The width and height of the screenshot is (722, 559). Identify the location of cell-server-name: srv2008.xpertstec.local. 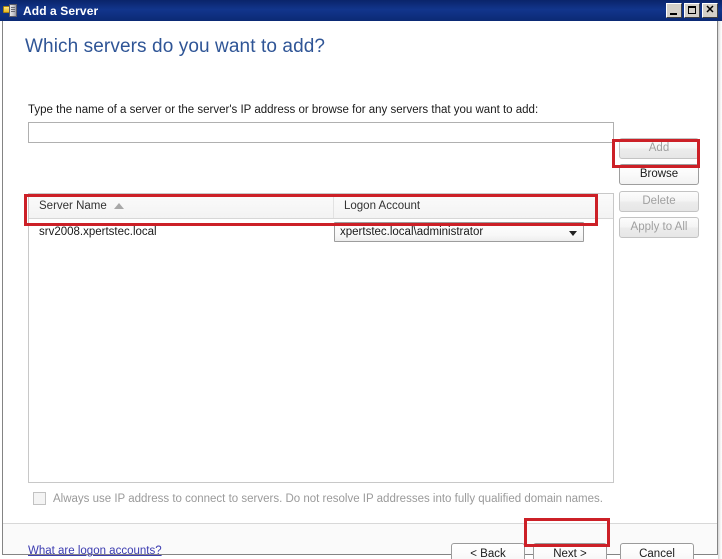
(98, 232).